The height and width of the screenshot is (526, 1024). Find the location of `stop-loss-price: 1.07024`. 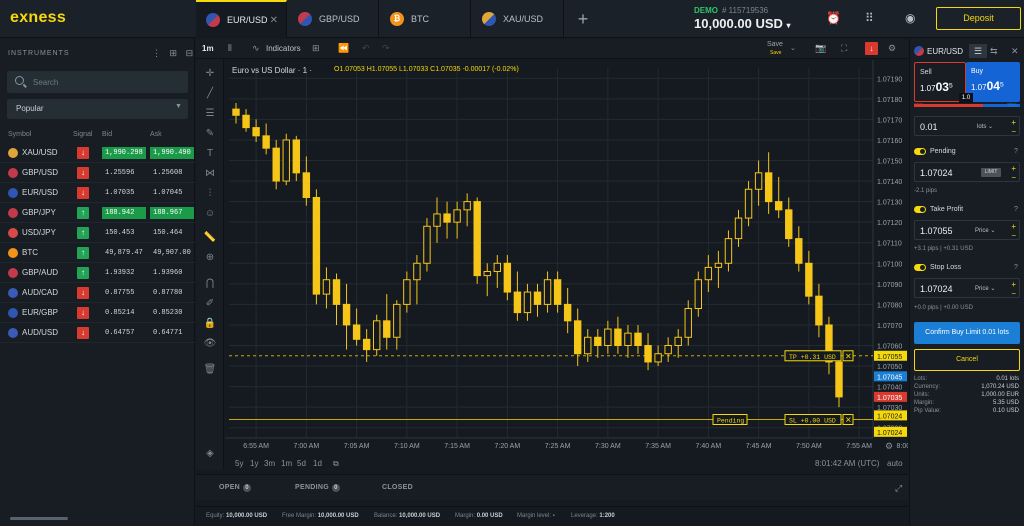

stop-loss-price: 1.07024 is located at coordinates (936, 289).